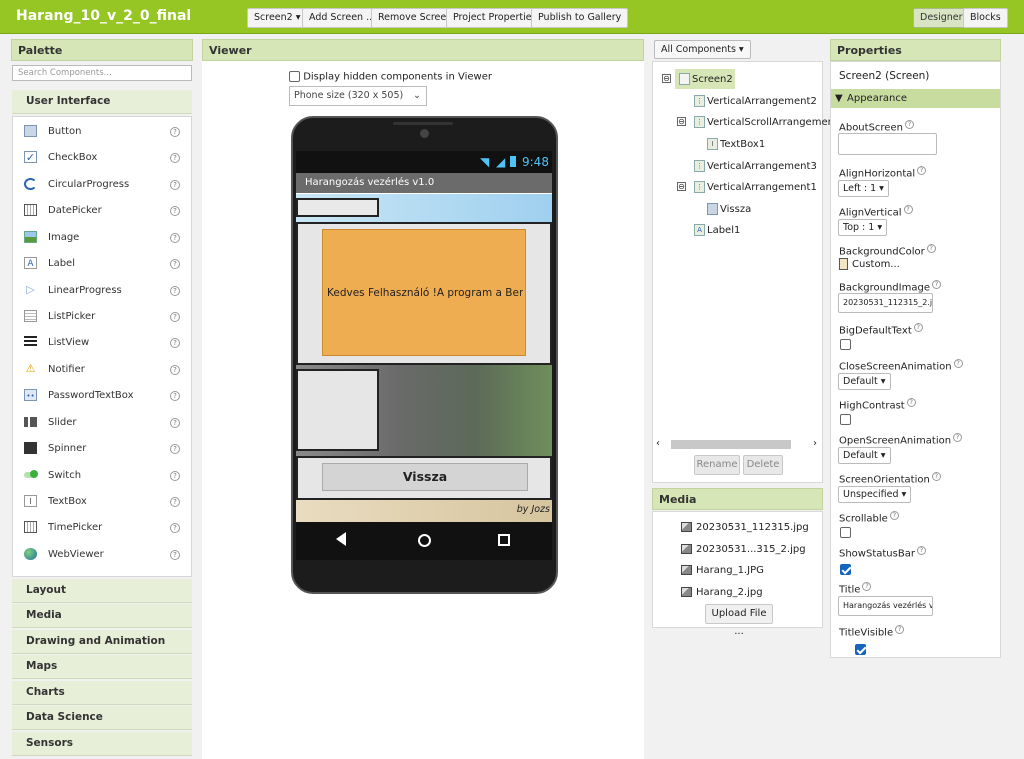 This screenshot has height=759, width=1024. Describe the element at coordinates (815, 443) in the screenshot. I see `chevron-right-icon: ›` at that location.